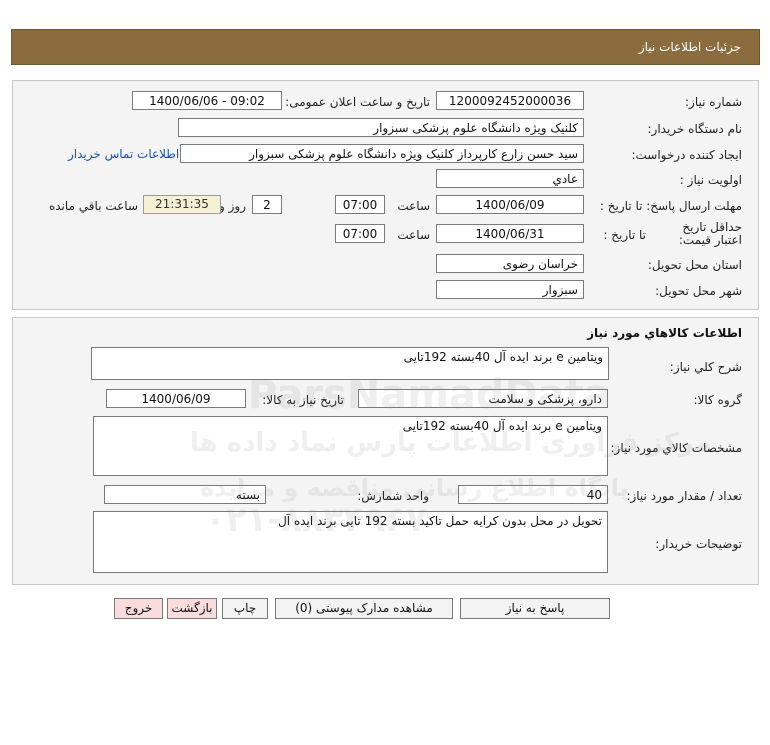 Image resolution: width=770 pixels, height=745 pixels. What do you see at coordinates (705, 367) in the screenshot?
I see `summary-label: شرح کلي نياز:` at bounding box center [705, 367].